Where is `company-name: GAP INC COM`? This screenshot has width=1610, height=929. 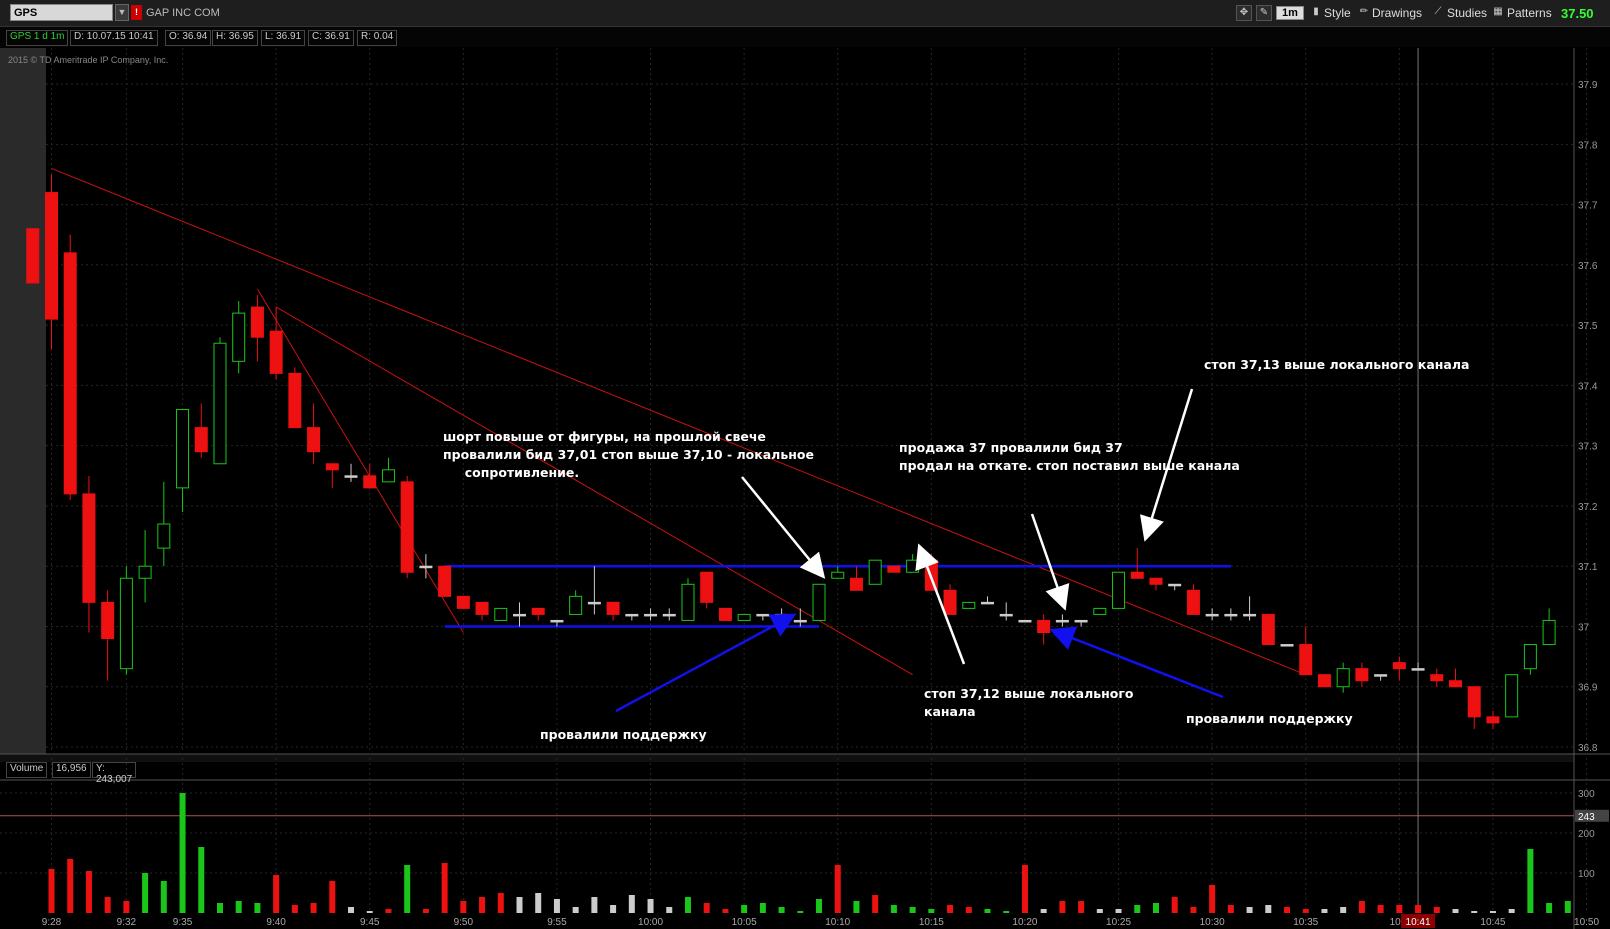 company-name: GAP INC COM is located at coordinates (183, 13).